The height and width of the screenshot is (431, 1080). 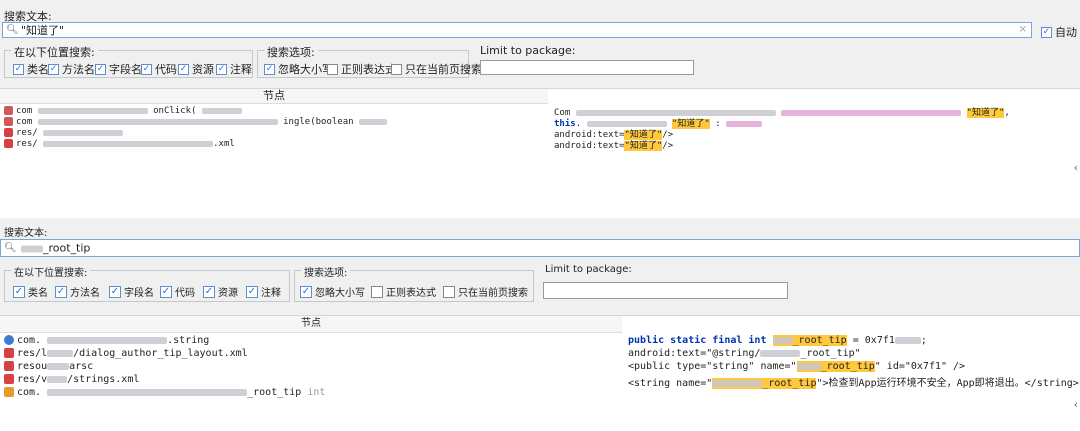 What do you see at coordinates (164, 392) in the screenshot?
I see `result-row: com. _root_tip int` at bounding box center [164, 392].